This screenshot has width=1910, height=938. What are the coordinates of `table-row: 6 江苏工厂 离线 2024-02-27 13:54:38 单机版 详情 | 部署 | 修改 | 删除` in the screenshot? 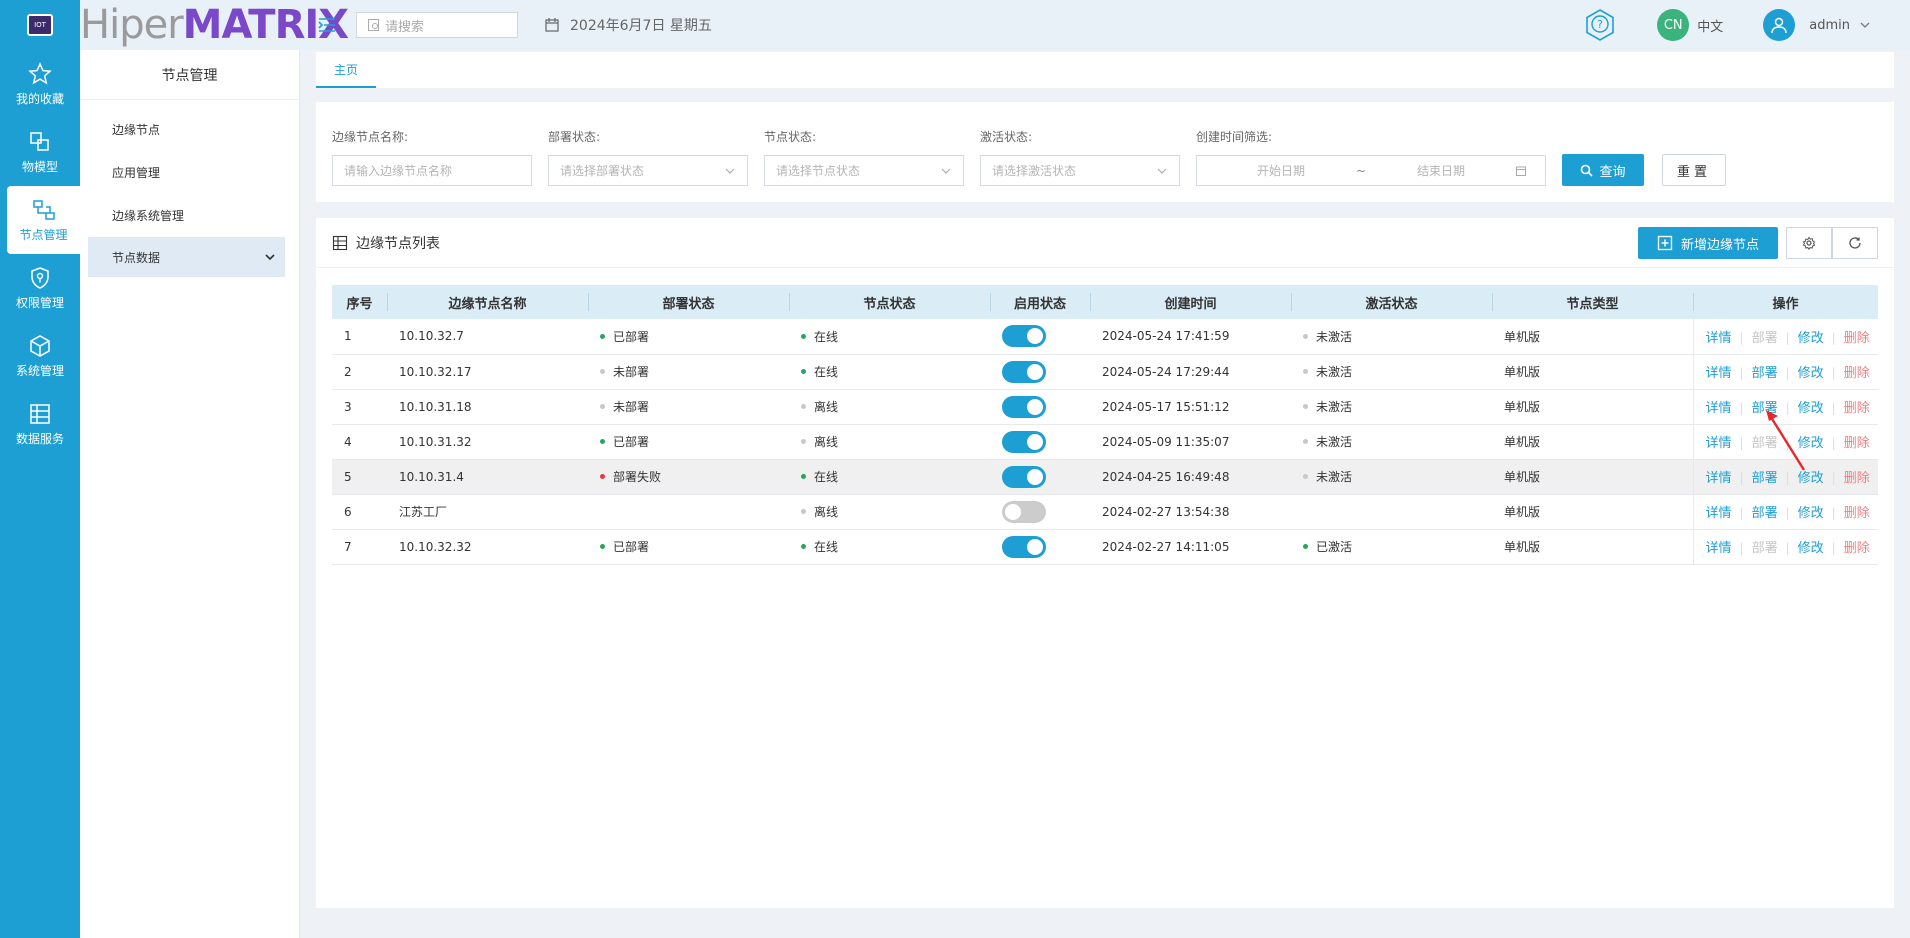 It's located at (1105, 511).